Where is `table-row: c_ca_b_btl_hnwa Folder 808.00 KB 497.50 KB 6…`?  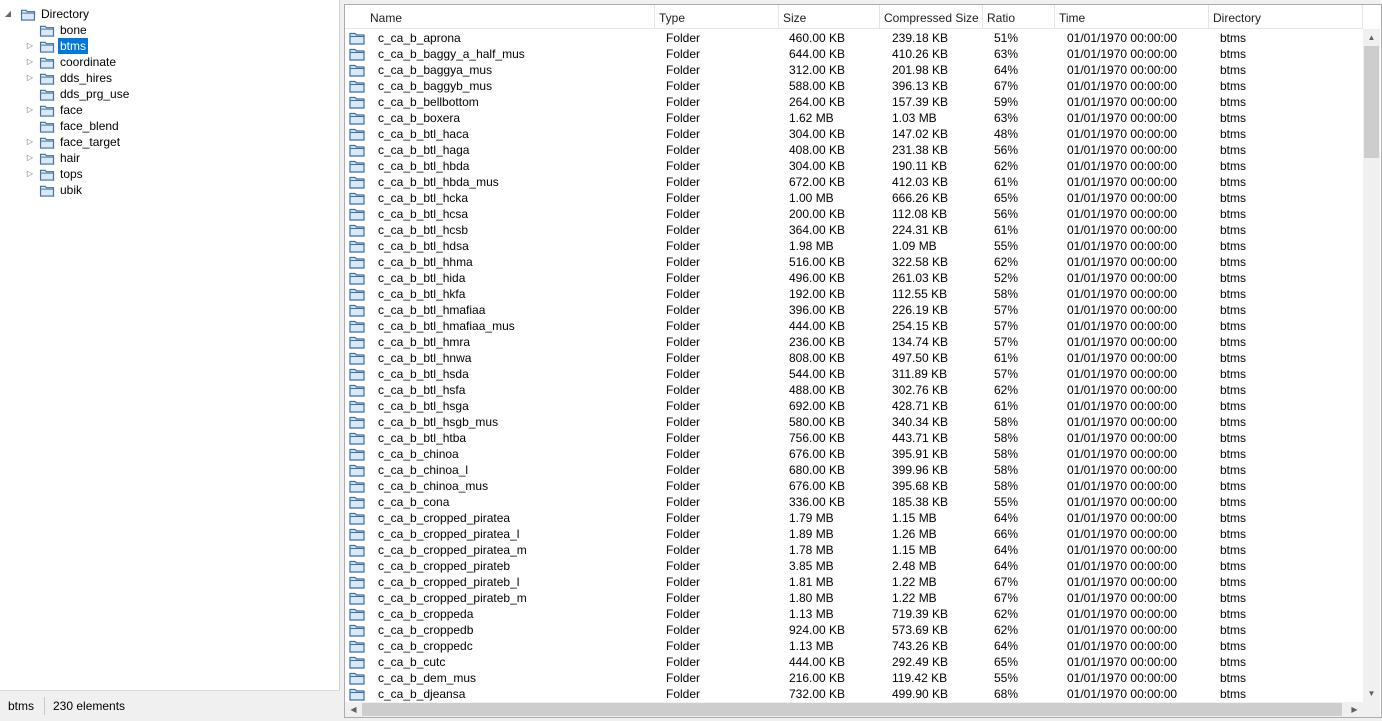
table-row: c_ca_b_btl_hnwa Folder 808.00 KB 497.50 KB 6… is located at coordinates (854, 358).